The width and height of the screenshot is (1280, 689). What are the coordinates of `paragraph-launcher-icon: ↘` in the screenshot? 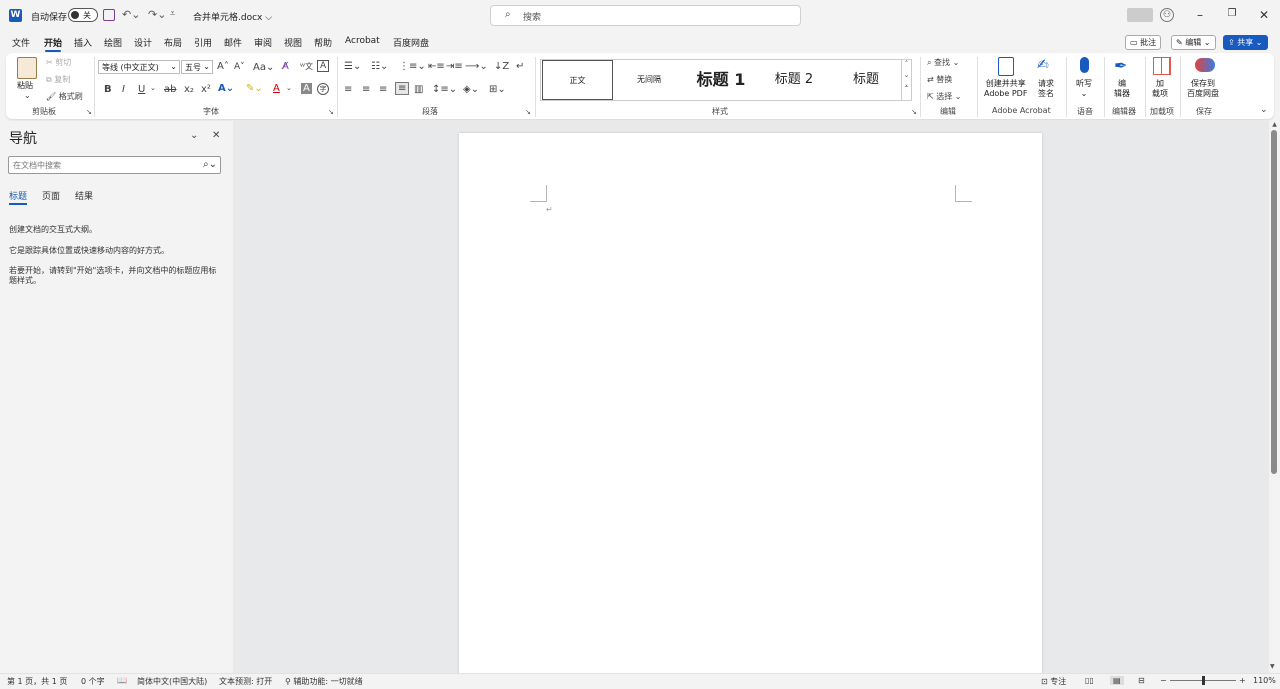 It's located at (528, 112).